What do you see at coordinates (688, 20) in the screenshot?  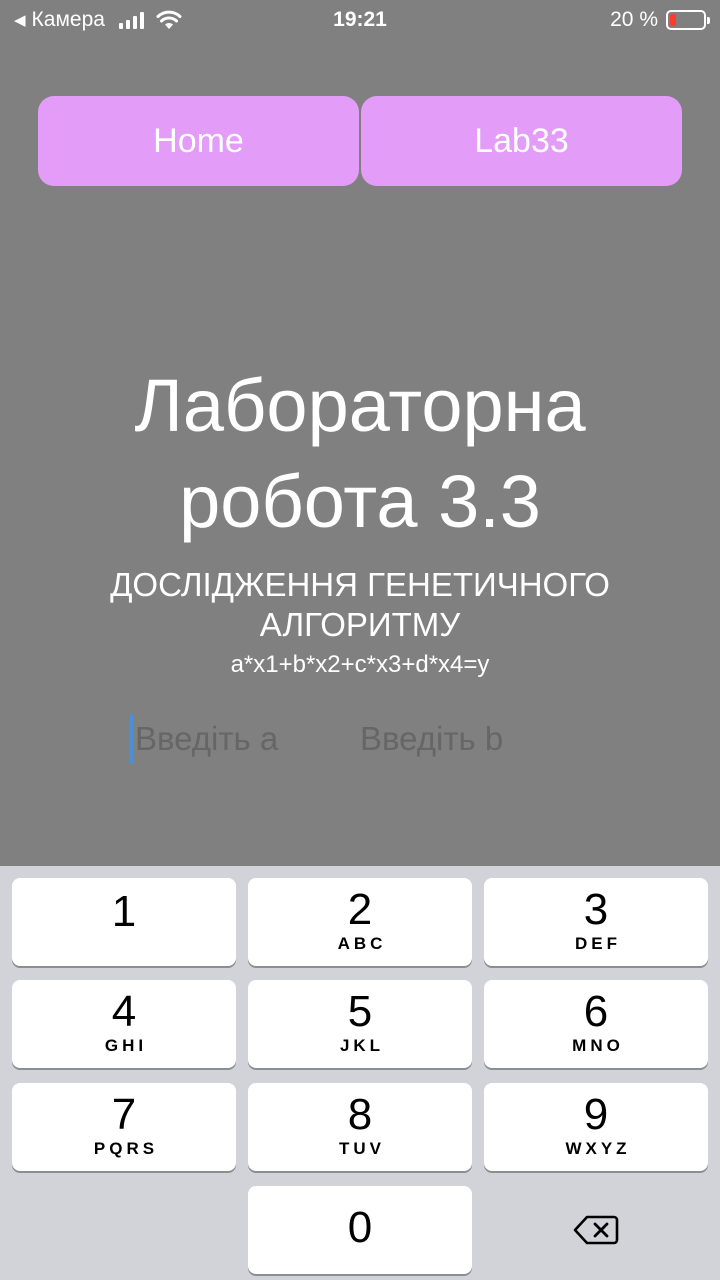 I see `battery-icon` at bounding box center [688, 20].